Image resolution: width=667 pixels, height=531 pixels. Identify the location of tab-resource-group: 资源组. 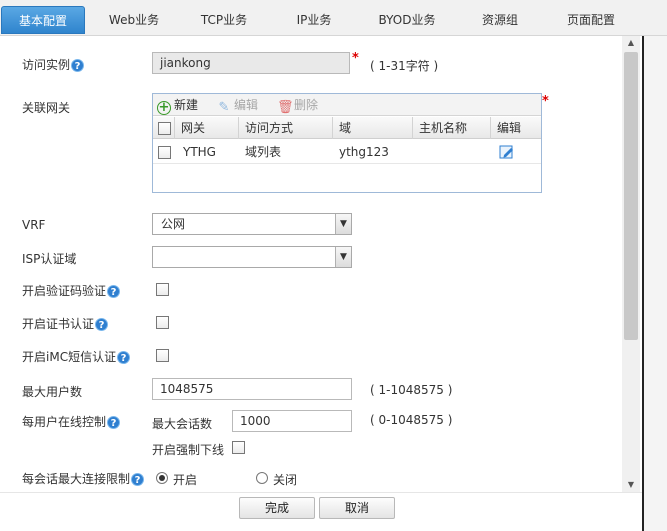
(500, 20).